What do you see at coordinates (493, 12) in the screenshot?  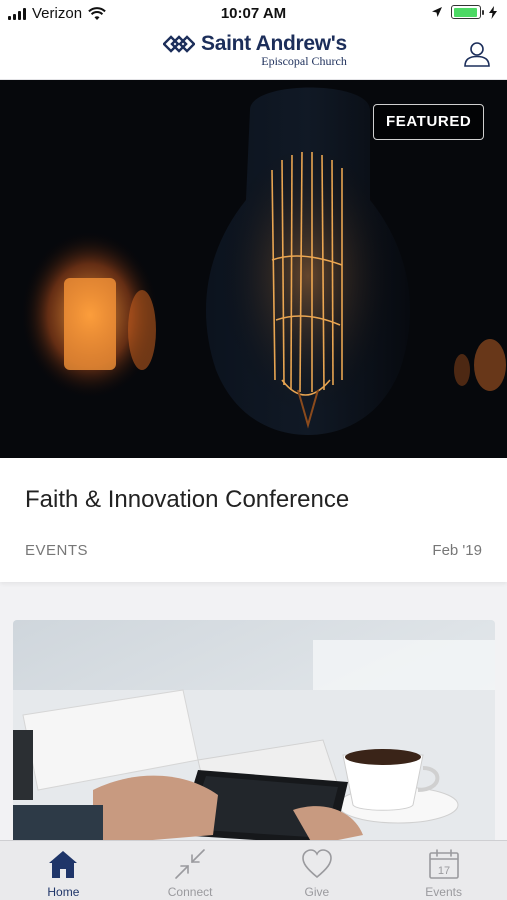 I see `charging-bolt-icon` at bounding box center [493, 12].